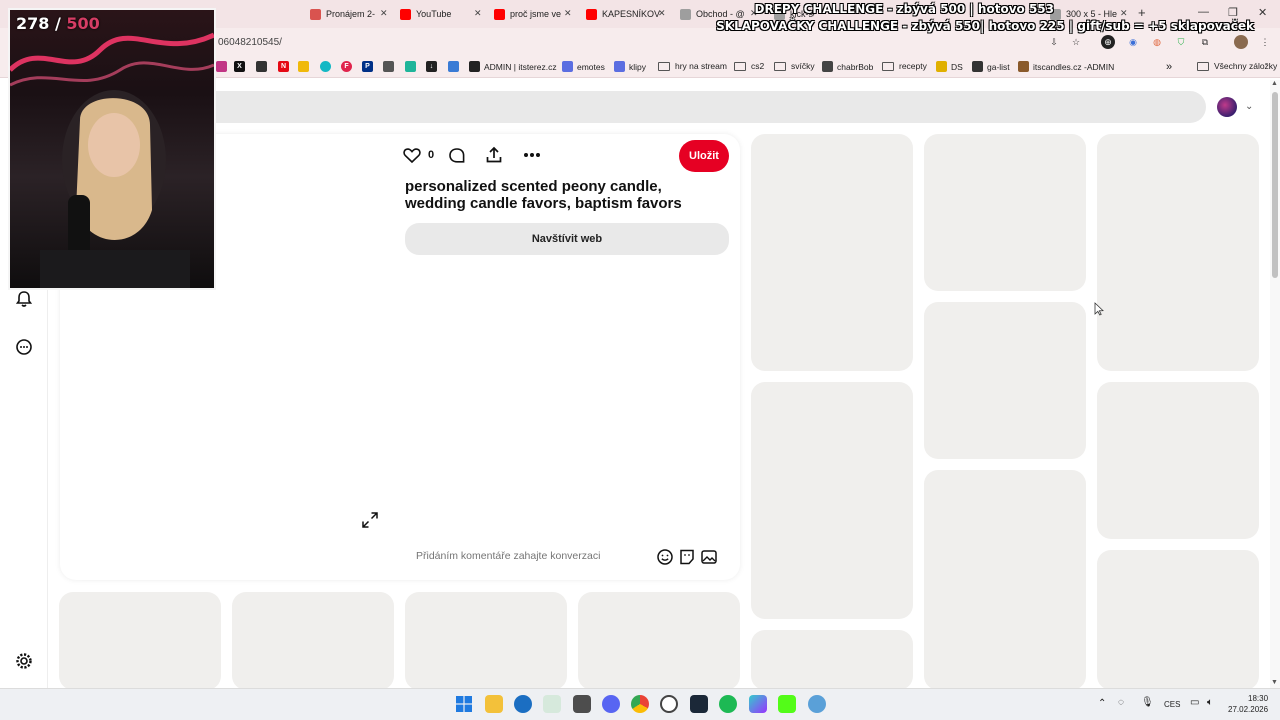 The image size is (1280, 720). What do you see at coordinates (532, 155) in the screenshot?
I see `more-options-icon` at bounding box center [532, 155].